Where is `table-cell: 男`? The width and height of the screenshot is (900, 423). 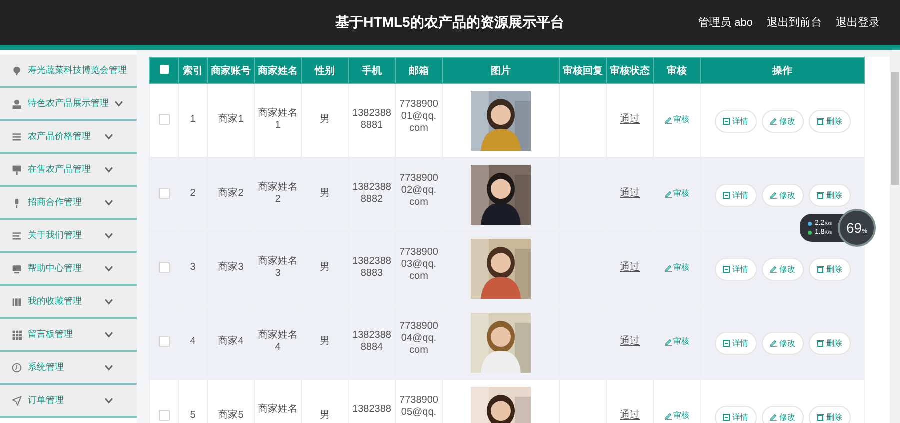
table-cell: 男 is located at coordinates (325, 343).